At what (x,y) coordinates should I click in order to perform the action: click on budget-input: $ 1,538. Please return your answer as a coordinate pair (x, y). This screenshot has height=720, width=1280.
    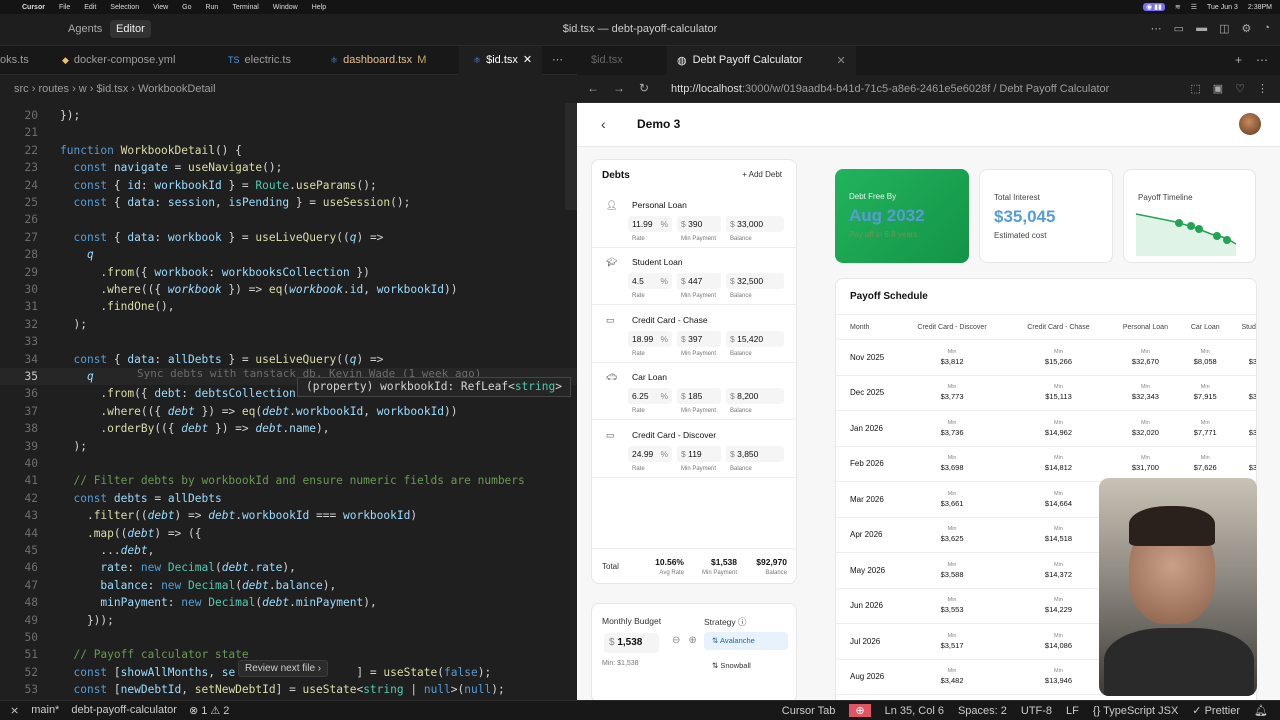
    Looking at the image, I should click on (631, 643).